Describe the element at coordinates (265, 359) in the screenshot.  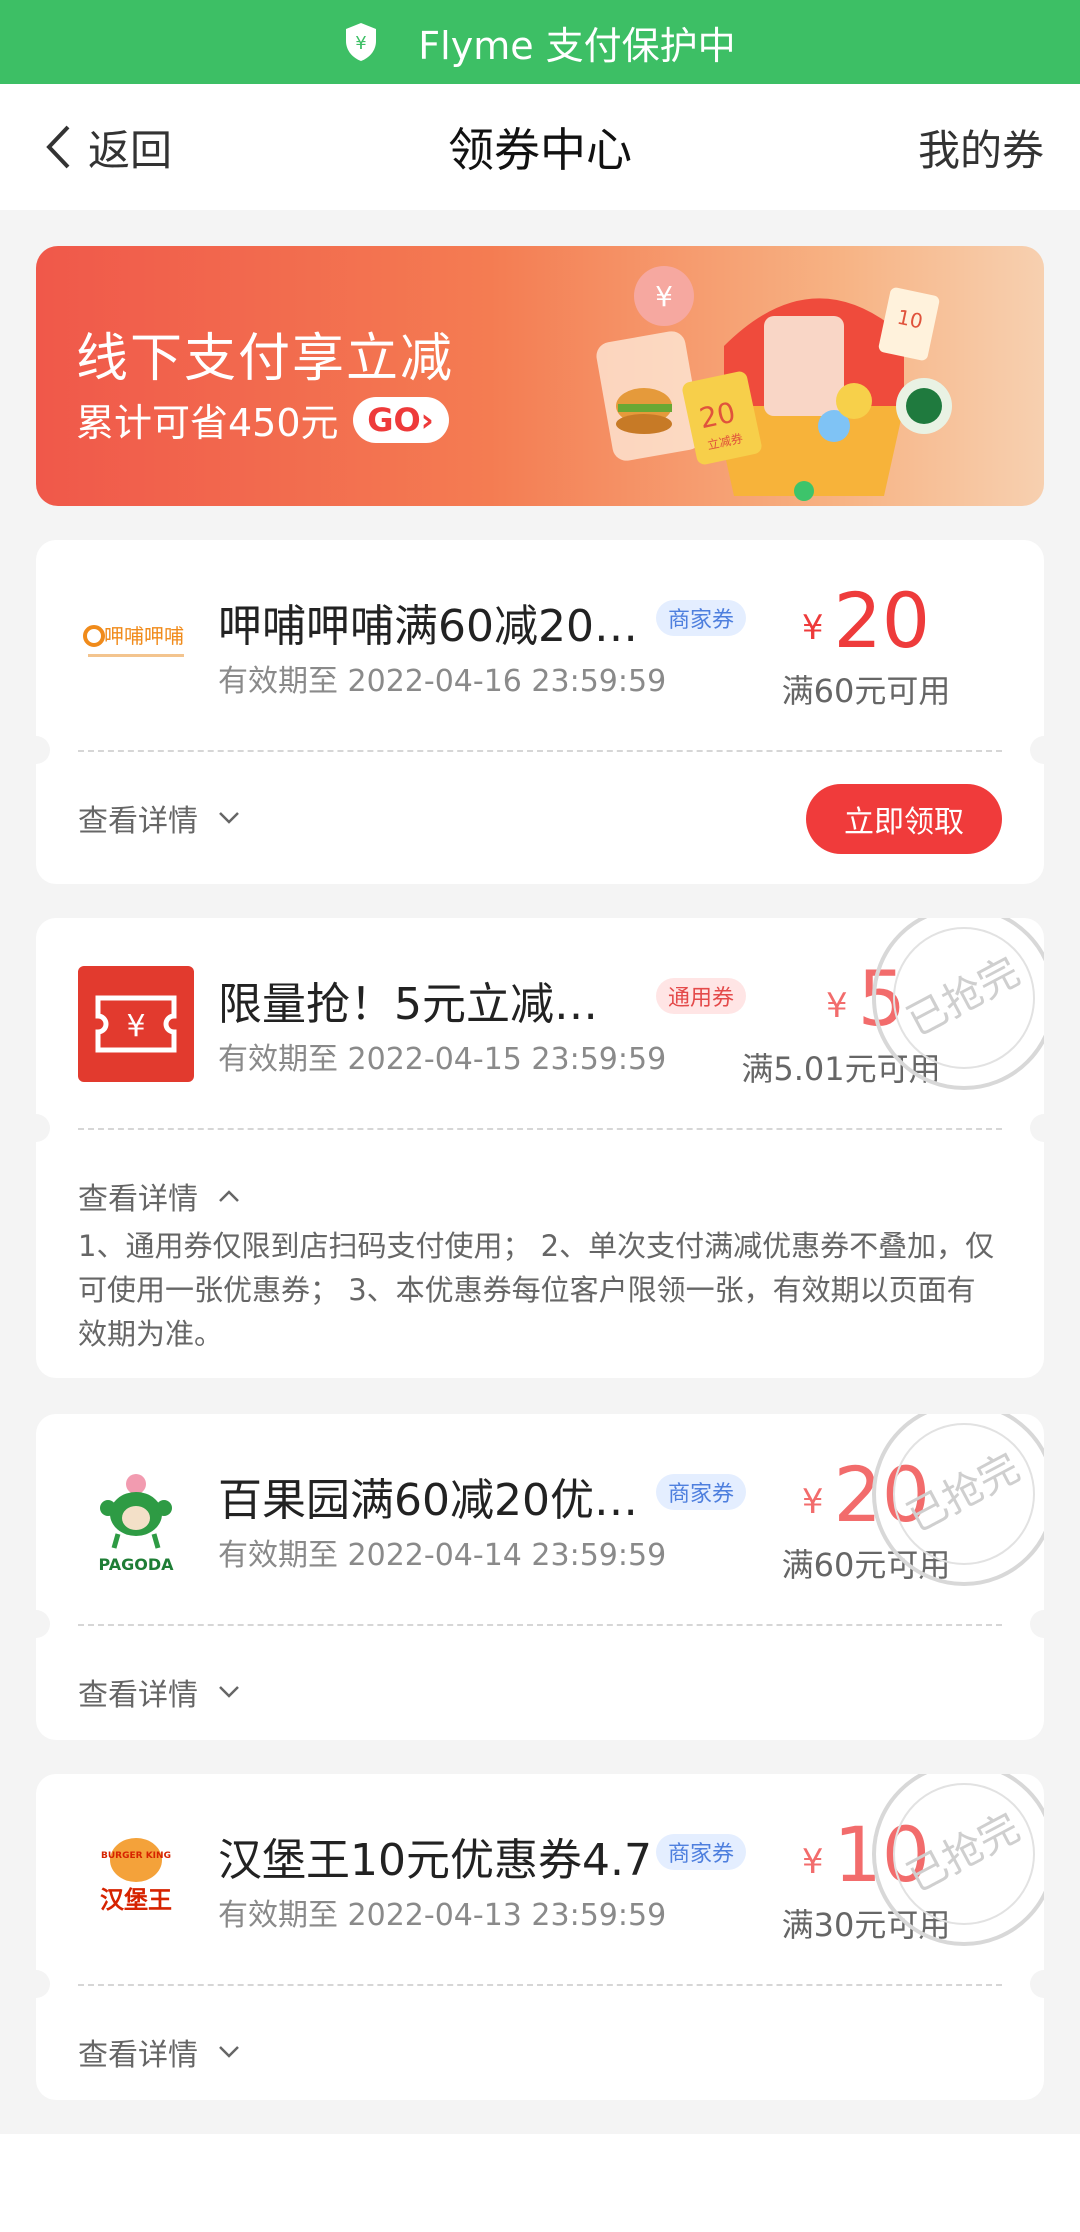
I see `banner-title: 线下支付享立减` at that location.